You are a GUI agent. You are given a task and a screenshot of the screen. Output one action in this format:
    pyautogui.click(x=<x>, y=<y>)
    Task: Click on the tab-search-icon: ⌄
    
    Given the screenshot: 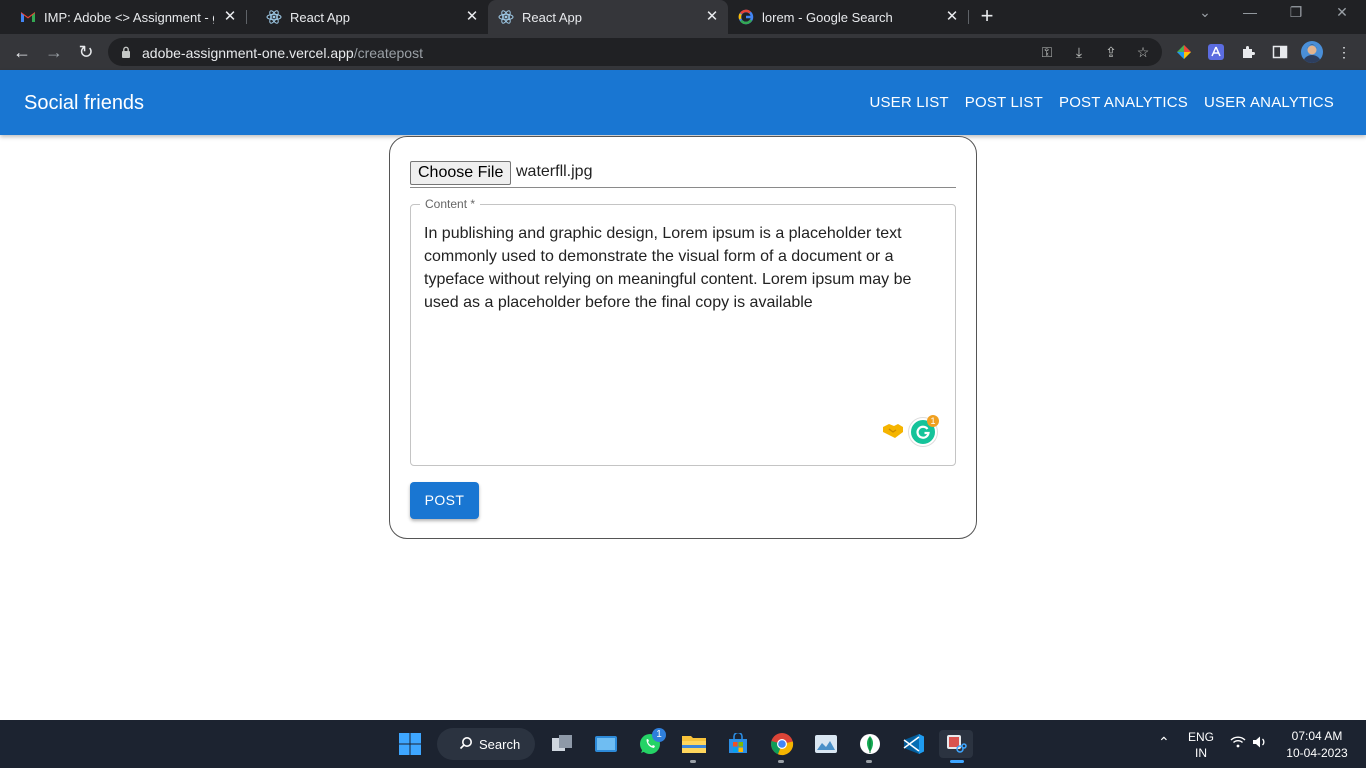 What is the action you would take?
    pyautogui.click(x=1205, y=12)
    